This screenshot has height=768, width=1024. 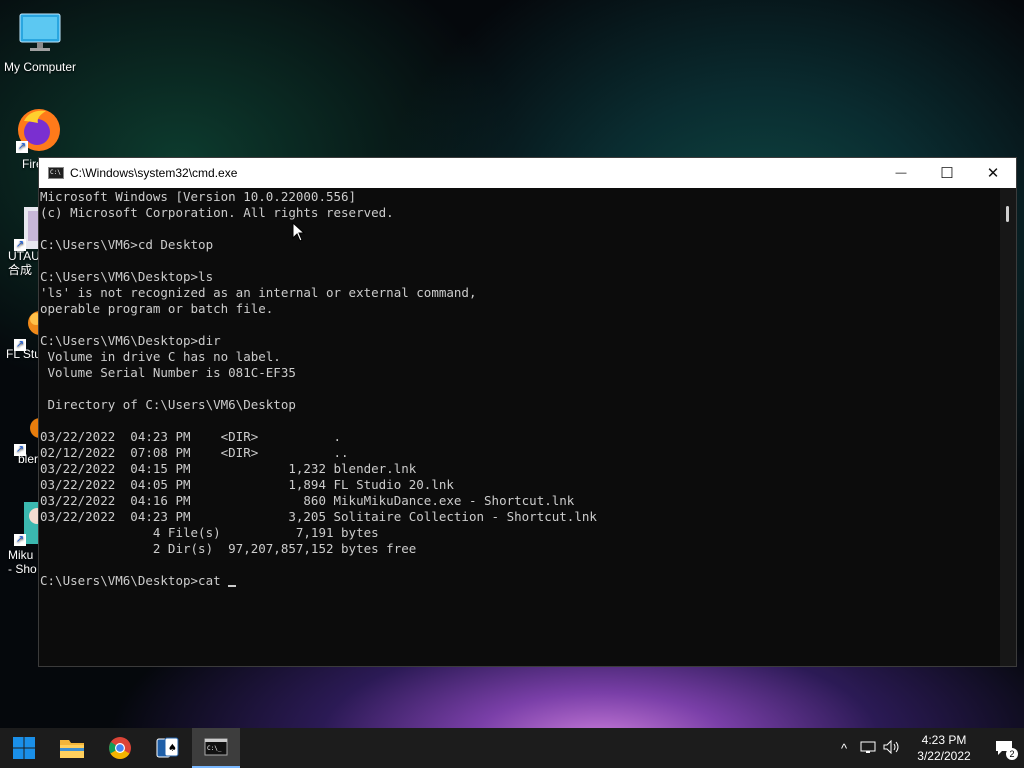 I want to click on chevron-up-icon: ^, so click(x=844, y=748).